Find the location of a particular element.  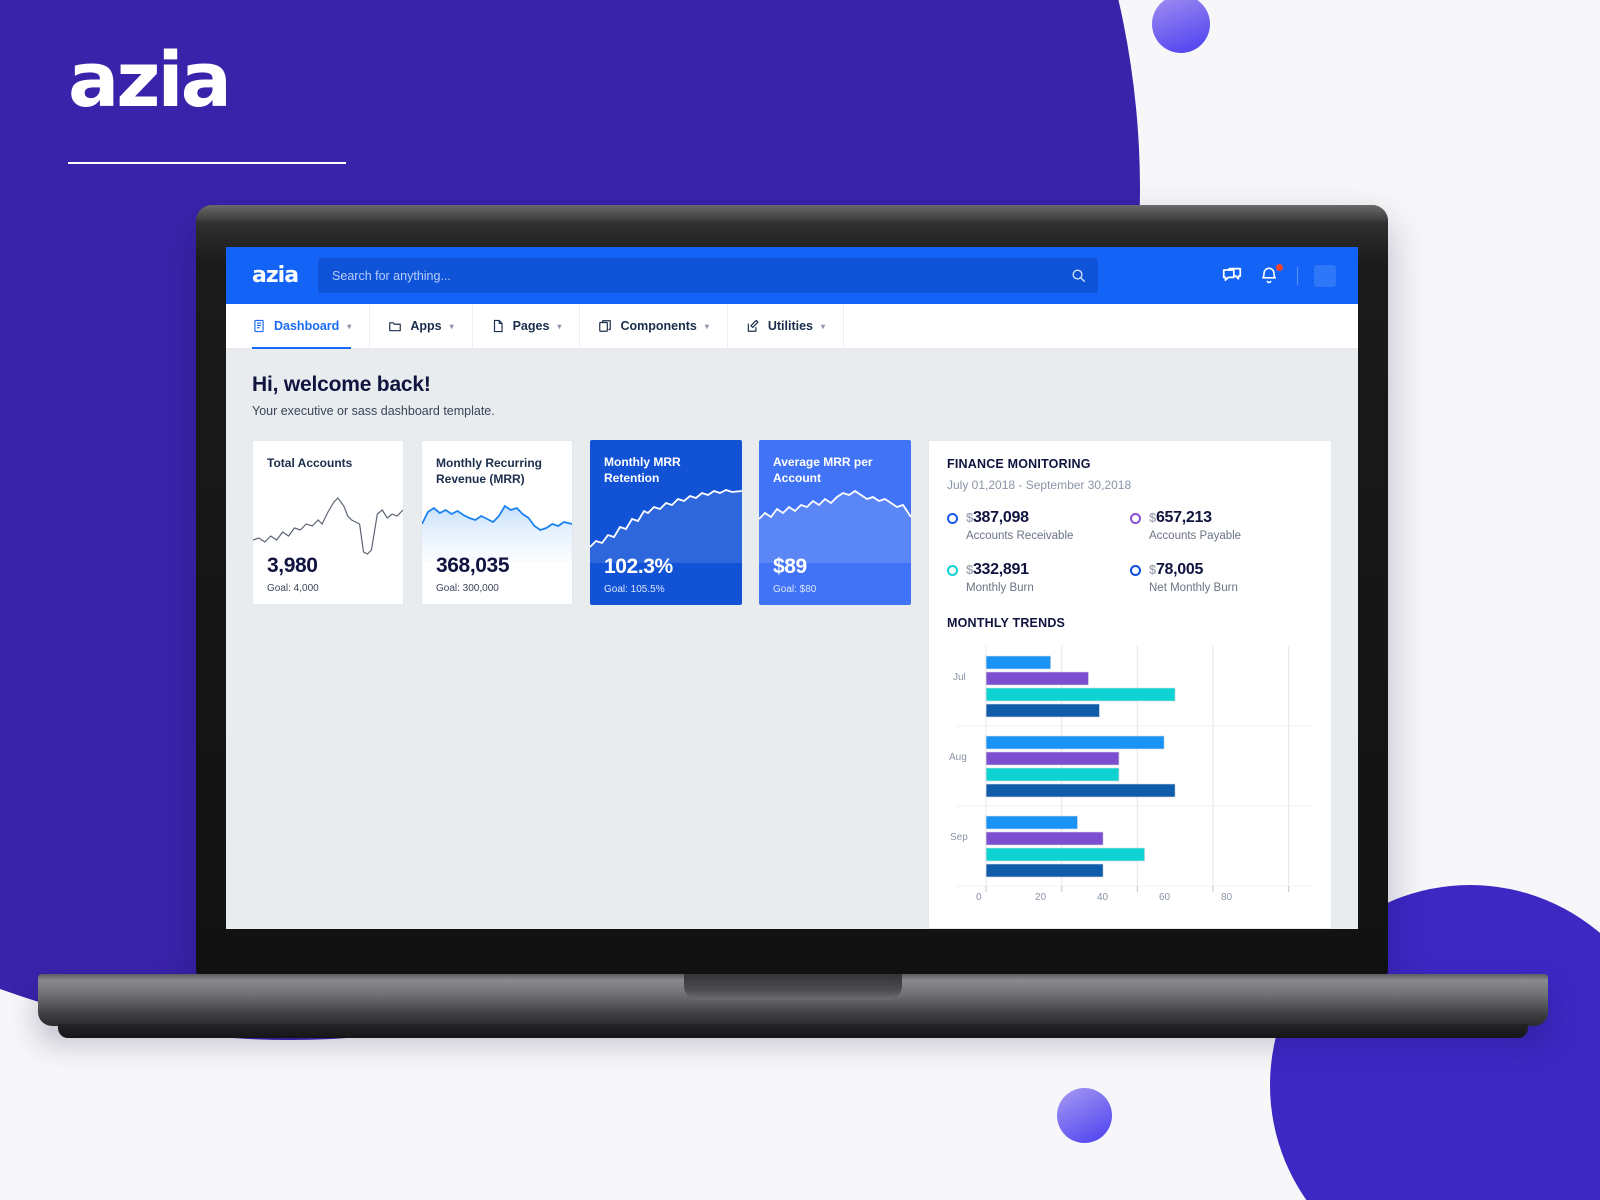

bell-icon is located at coordinates (1271, 275).